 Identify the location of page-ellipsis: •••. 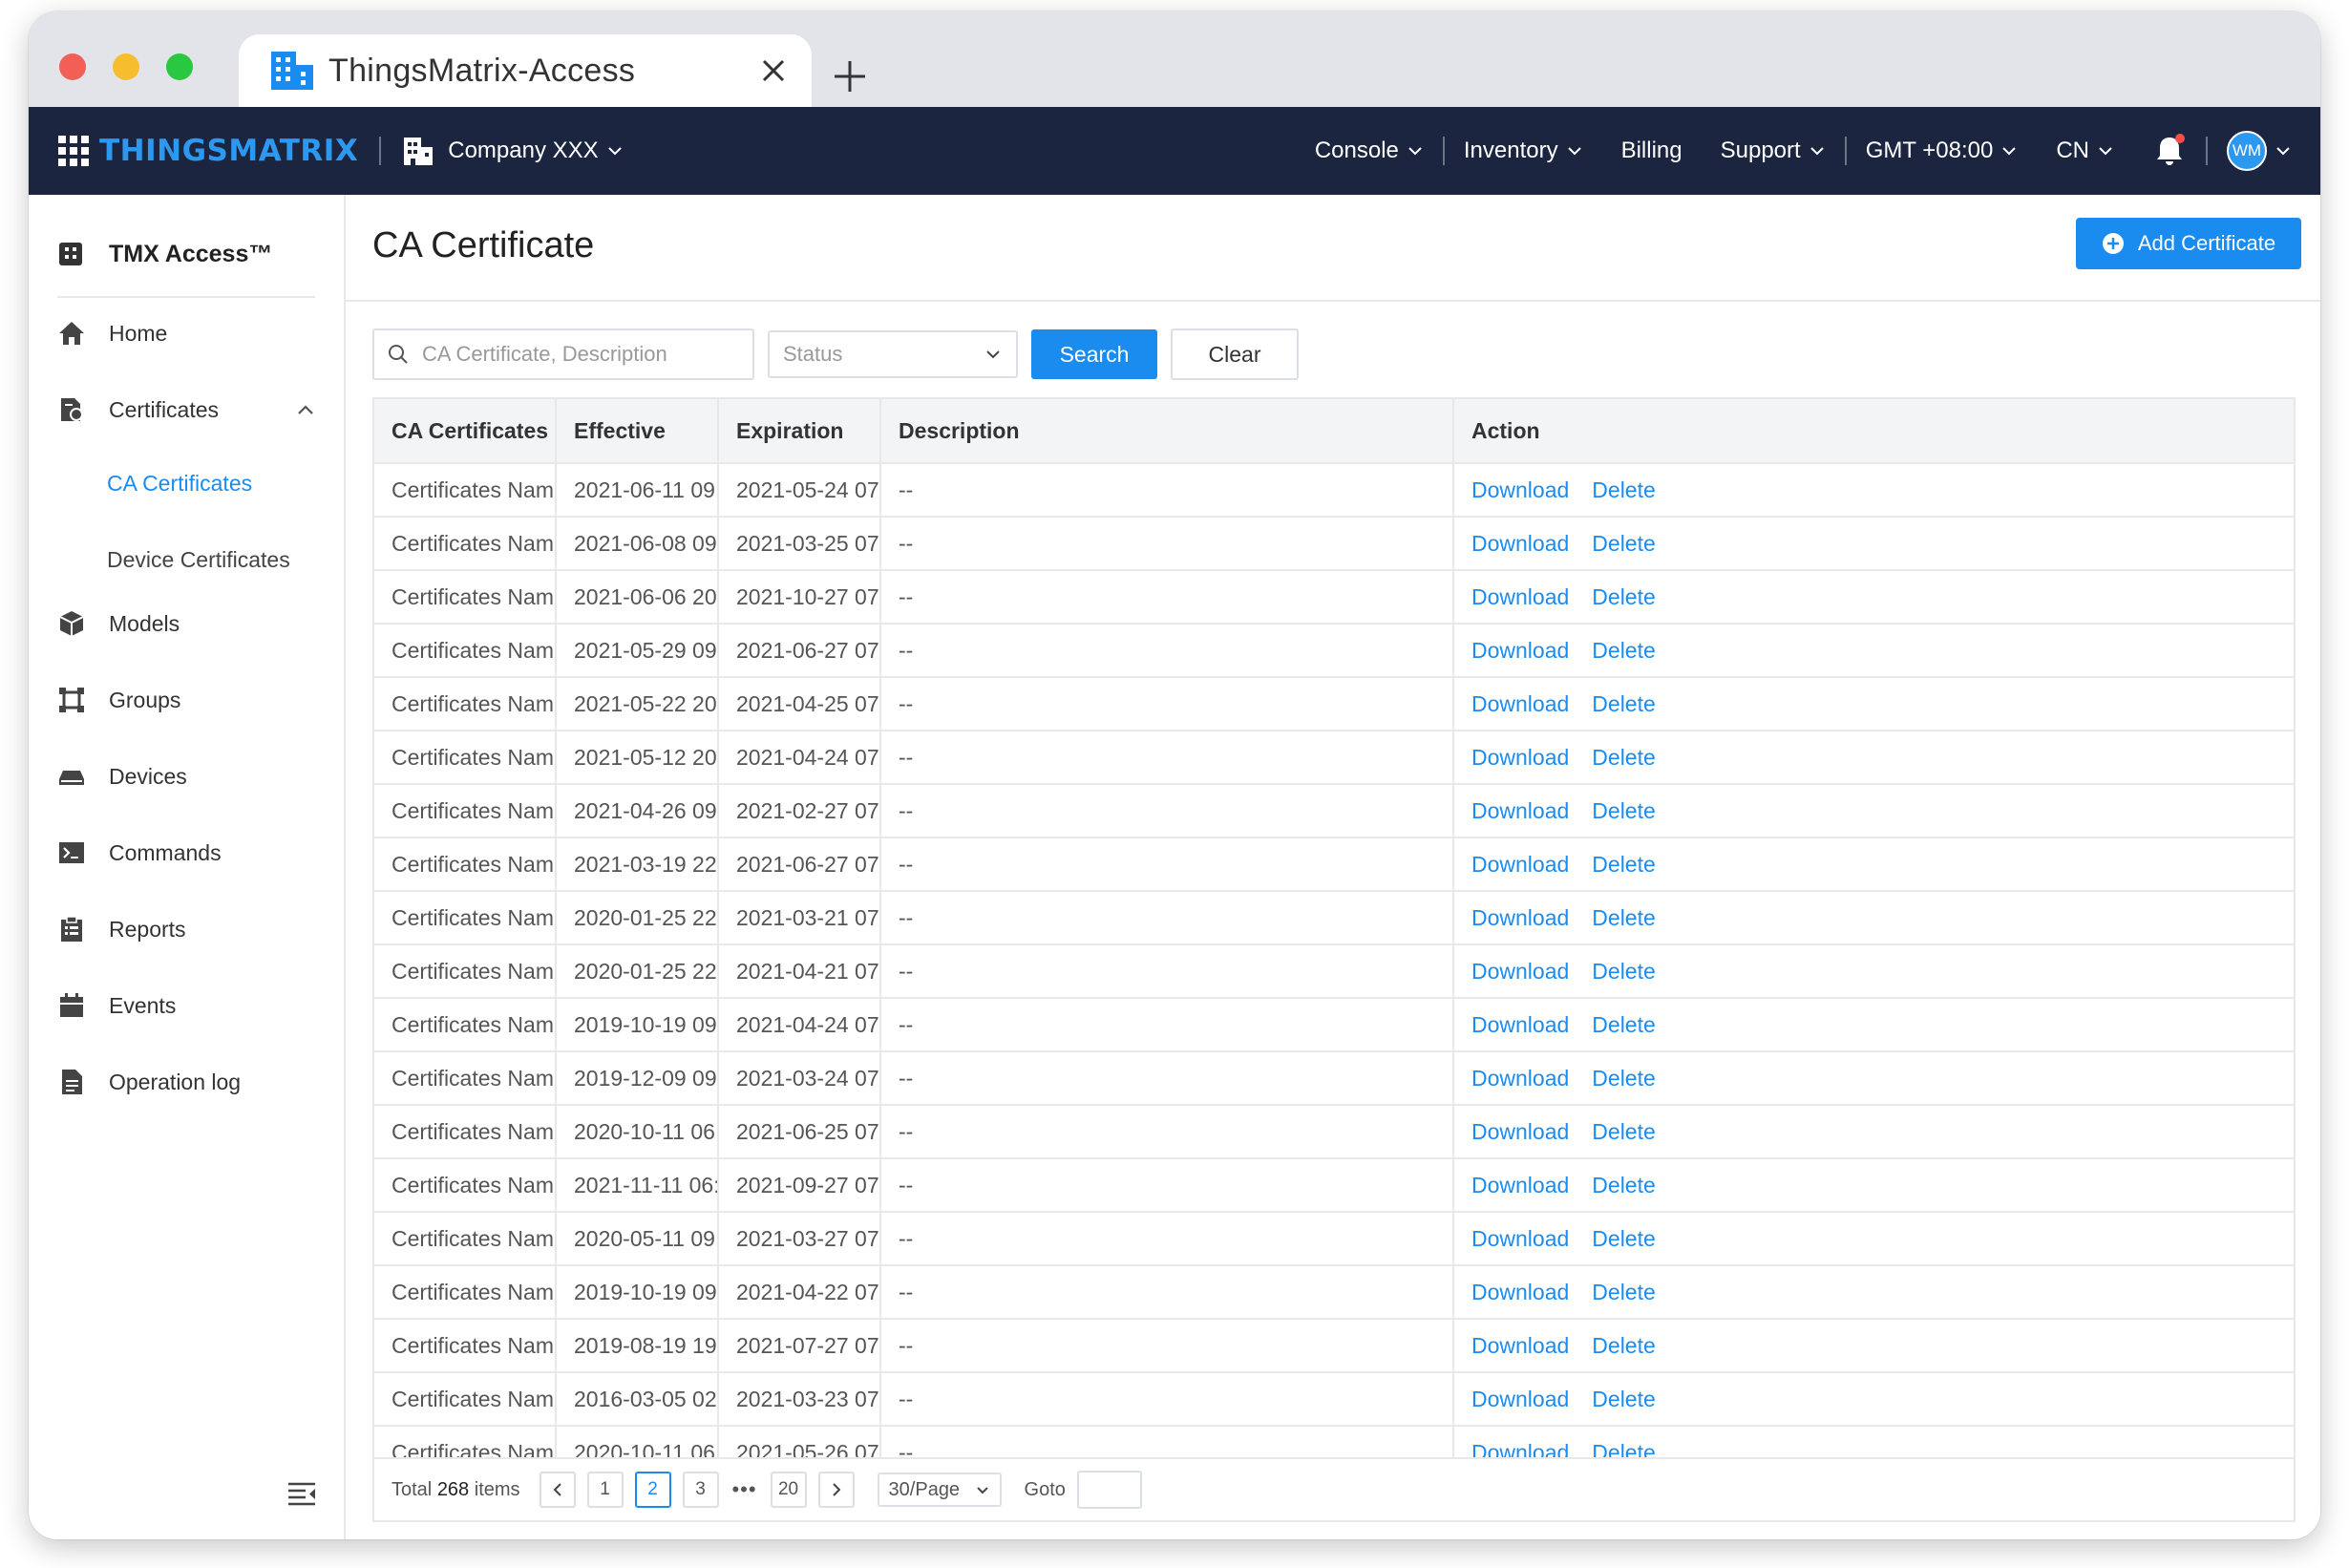
(744, 1489).